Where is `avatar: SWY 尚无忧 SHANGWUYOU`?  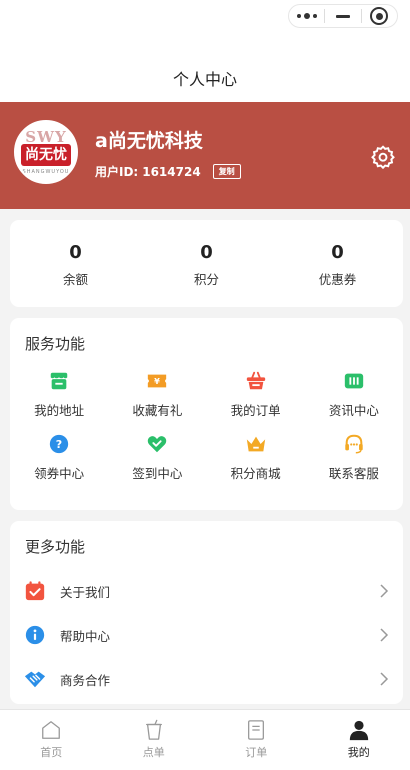
avatar: SWY 尚无忧 SHANGWUYOU is located at coordinates (46, 152).